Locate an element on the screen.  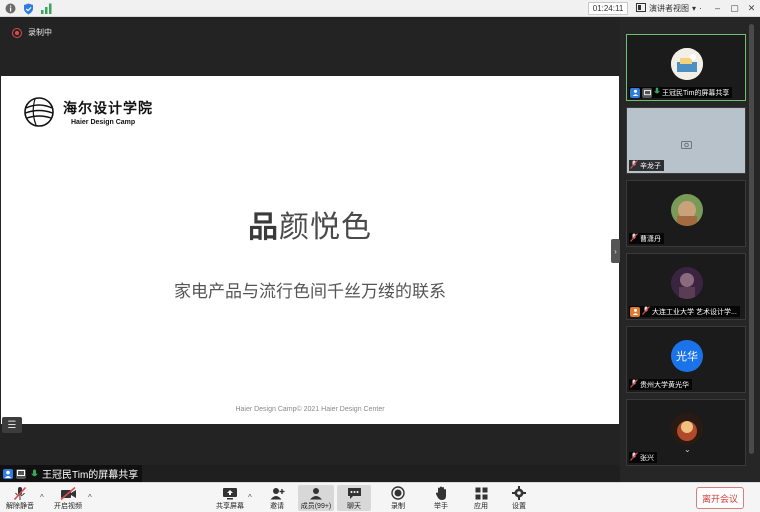
sidebar-scrollbar is located at coordinates (751, 239).